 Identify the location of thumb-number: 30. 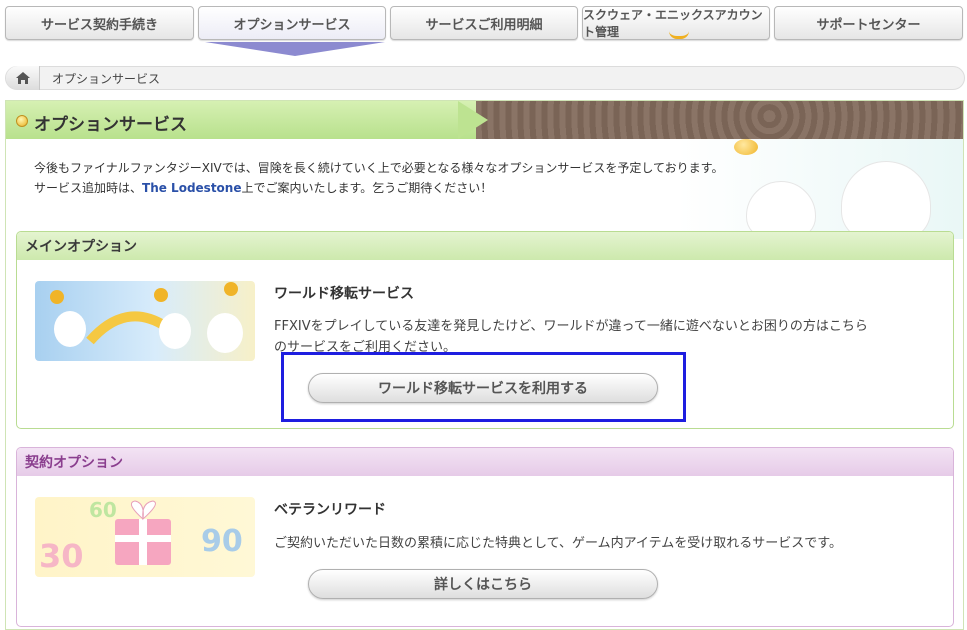
(61, 556).